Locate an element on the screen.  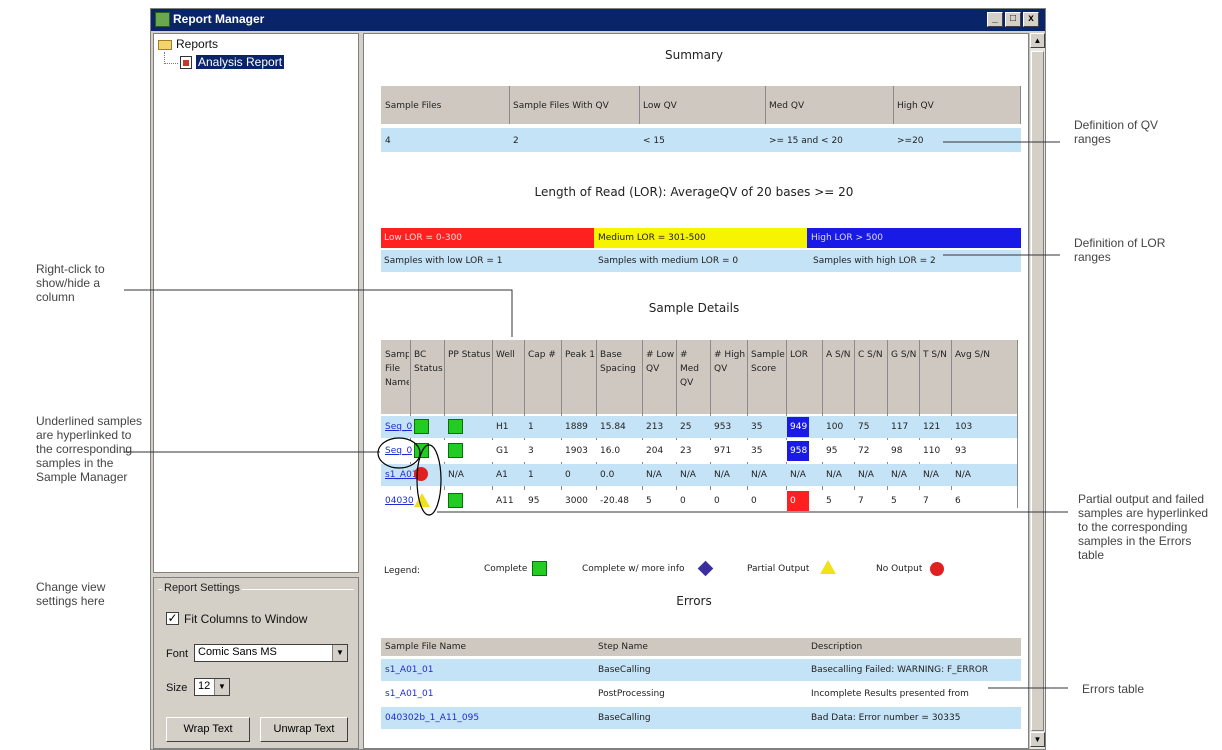
rightclick-callout-line is located at coordinates (318, 313).